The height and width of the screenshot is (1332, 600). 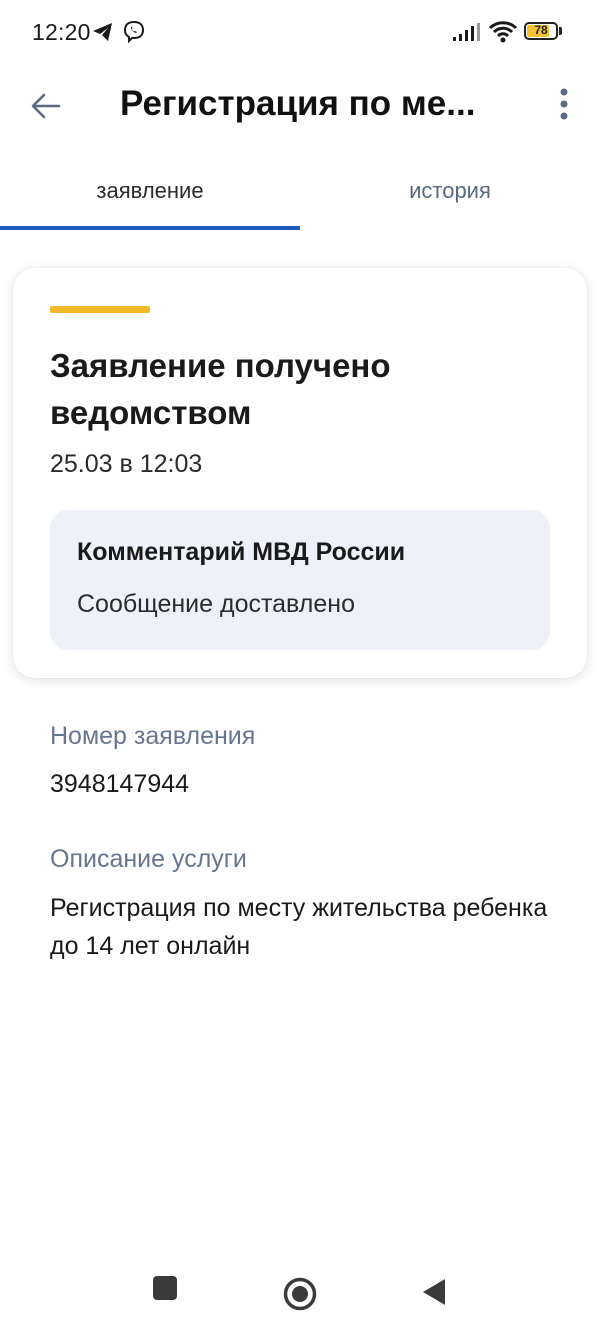 I want to click on back-nav-button, so click(x=434, y=1292).